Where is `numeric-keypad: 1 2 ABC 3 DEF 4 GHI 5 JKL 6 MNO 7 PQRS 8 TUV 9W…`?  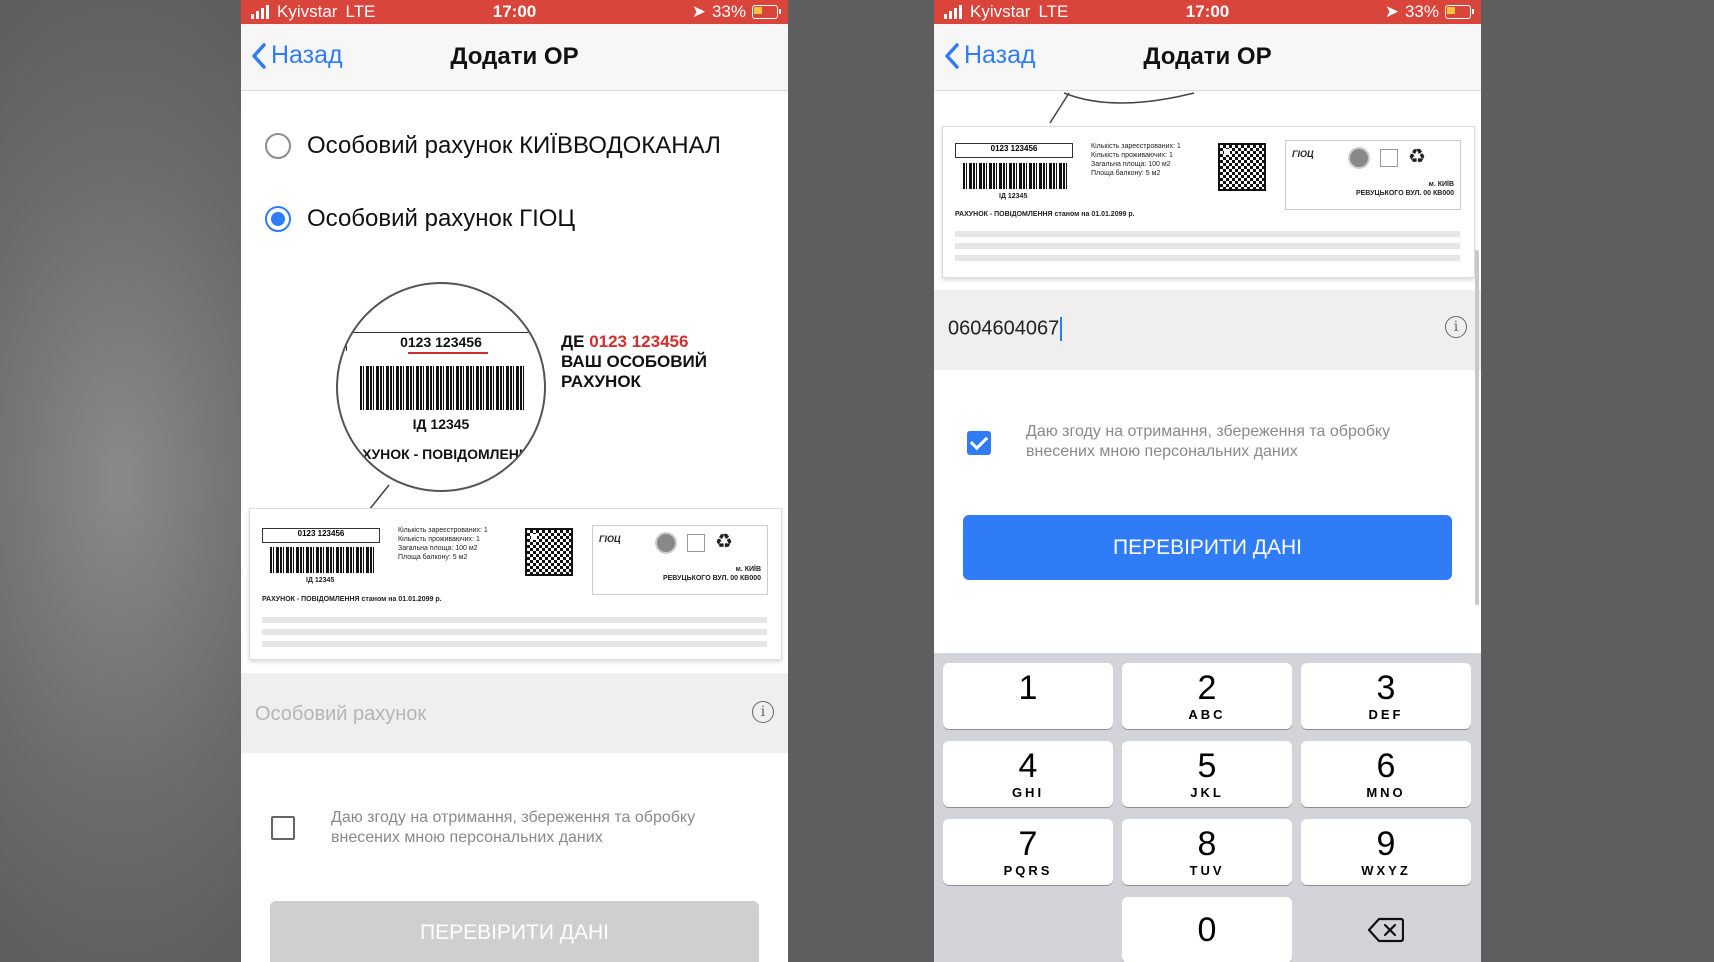 numeric-keypad: 1 2 ABC 3 DEF 4 GHI 5 JKL 6 MNO 7 PQRS 8 TUV 9W… is located at coordinates (1207, 807).